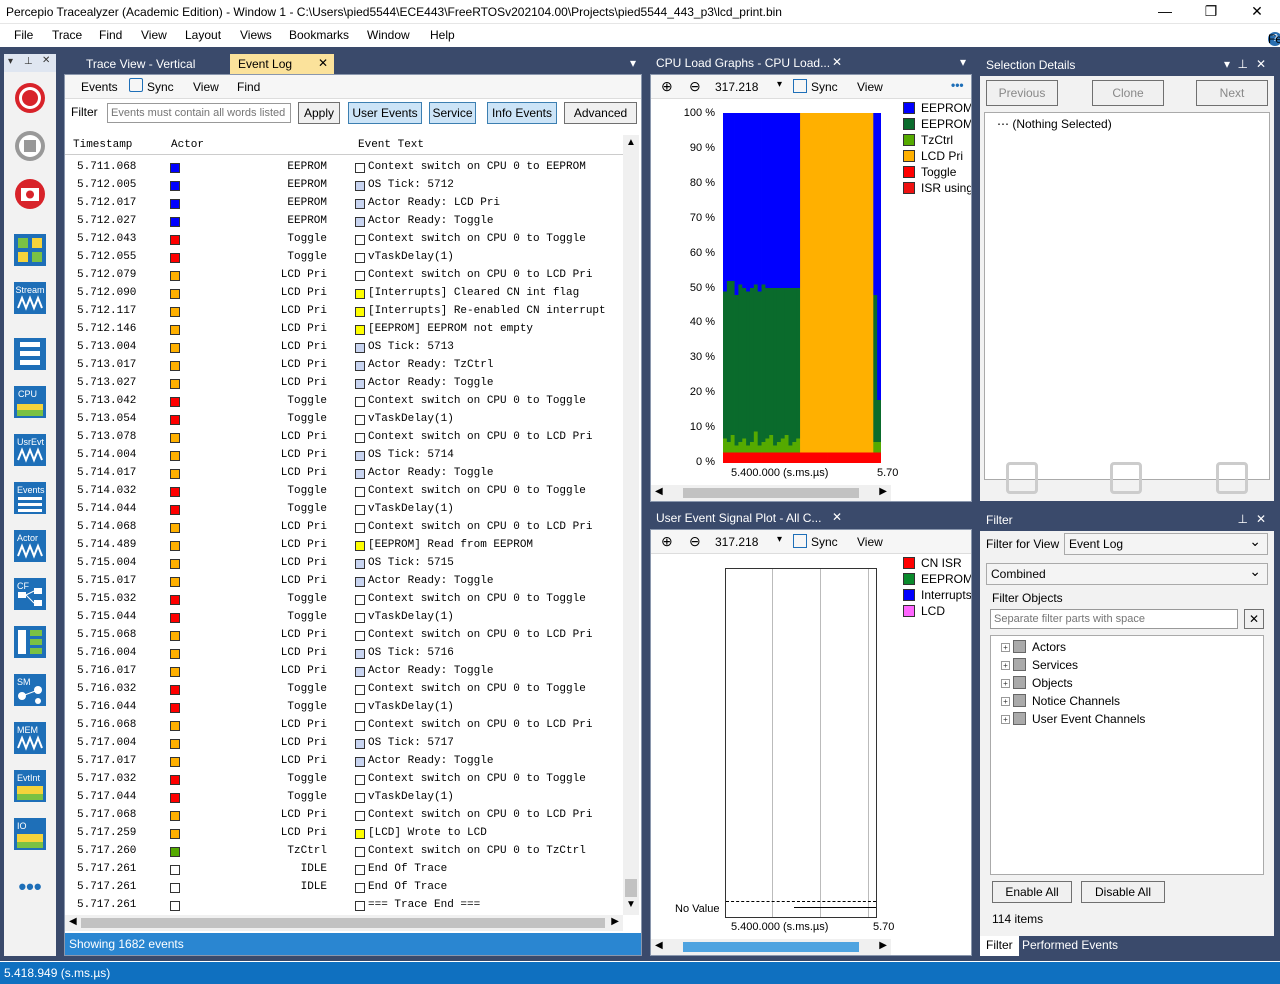 The height and width of the screenshot is (984, 1280). Describe the element at coordinates (1128, 93) in the screenshot. I see `clone-button: Clone` at that location.